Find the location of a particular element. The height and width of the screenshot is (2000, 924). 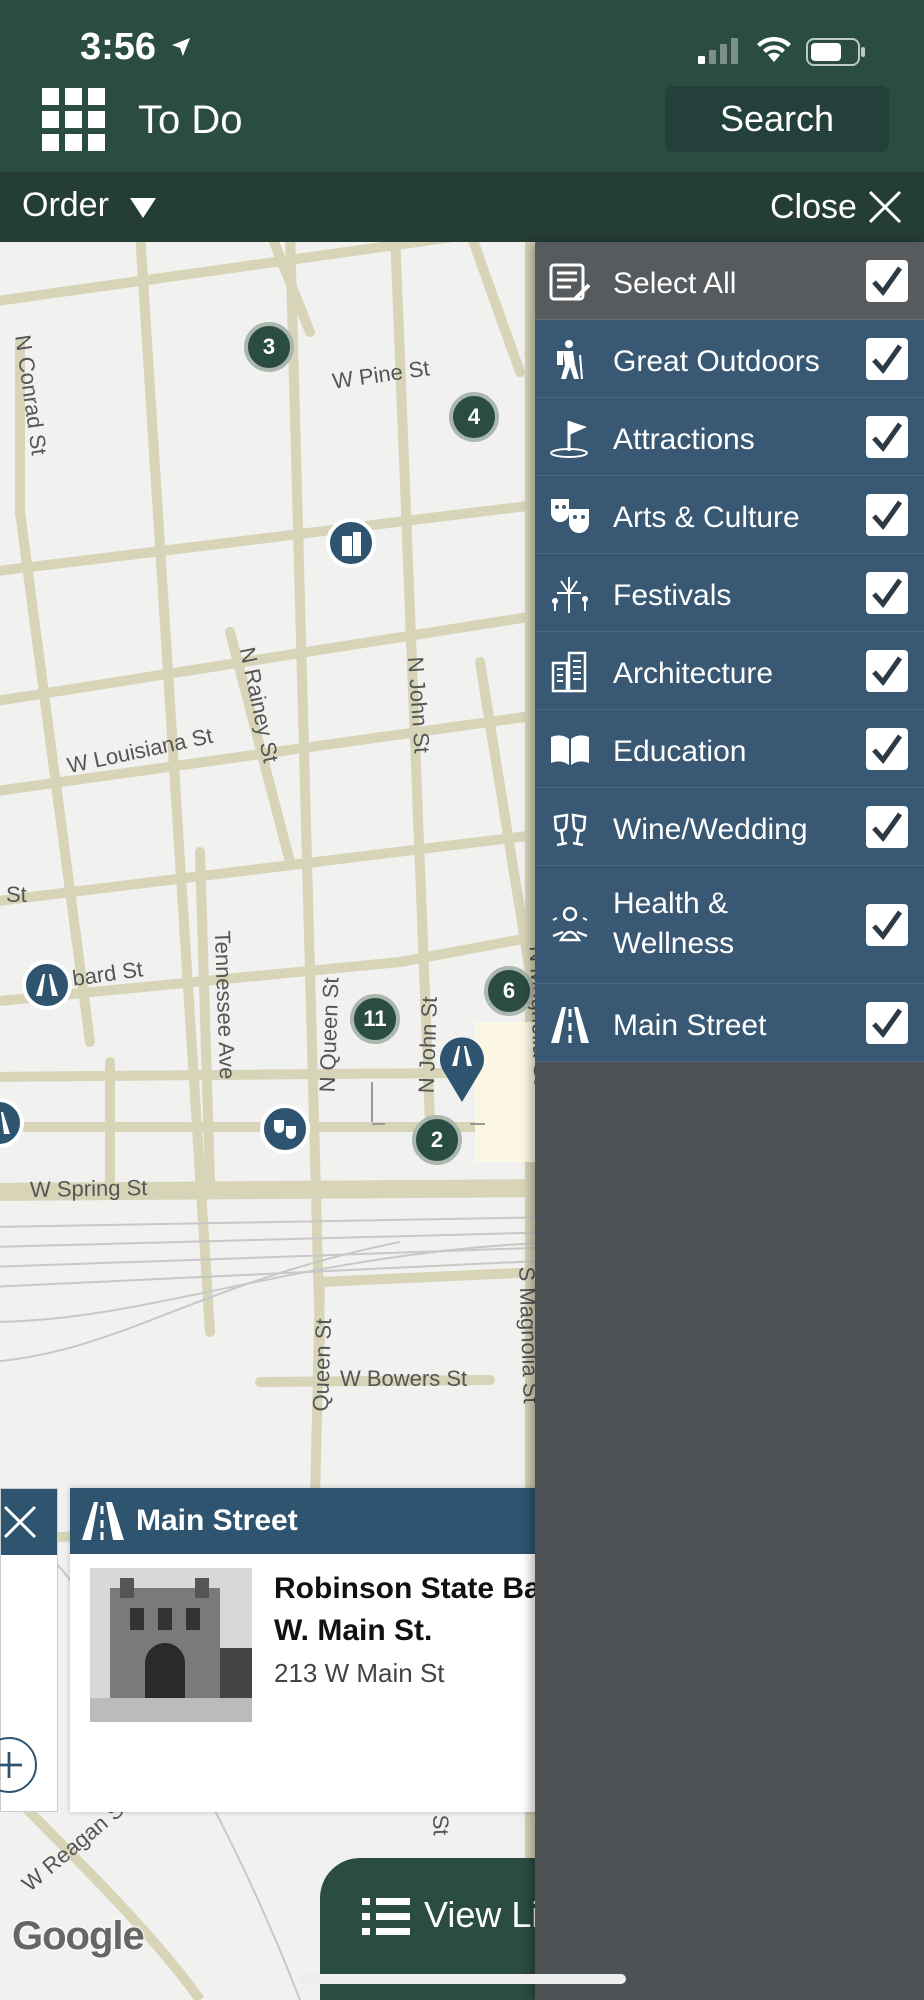

filter-label: Main Street is located at coordinates (690, 1025).